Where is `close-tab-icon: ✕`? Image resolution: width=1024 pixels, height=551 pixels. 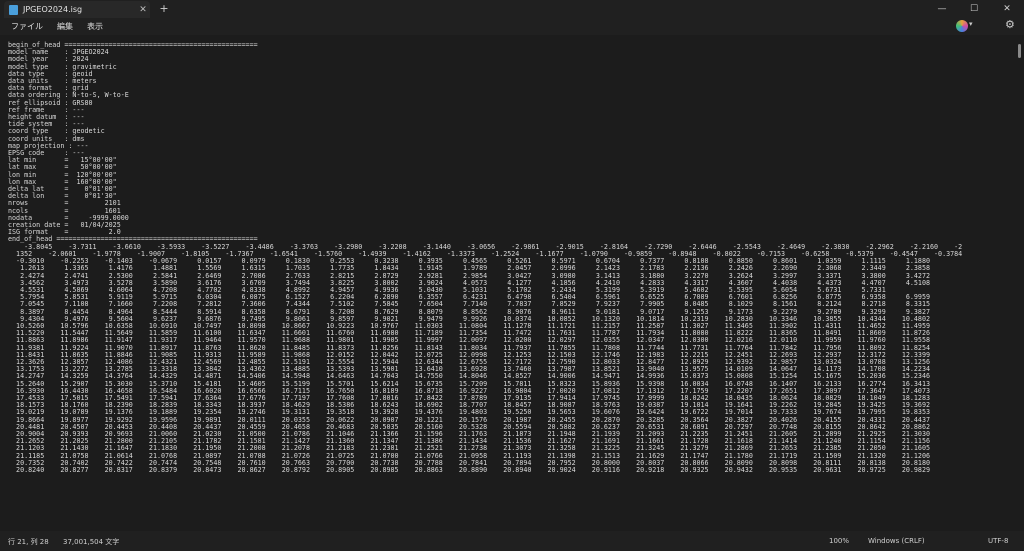
close-tab-icon: ✕ is located at coordinates (143, 10).